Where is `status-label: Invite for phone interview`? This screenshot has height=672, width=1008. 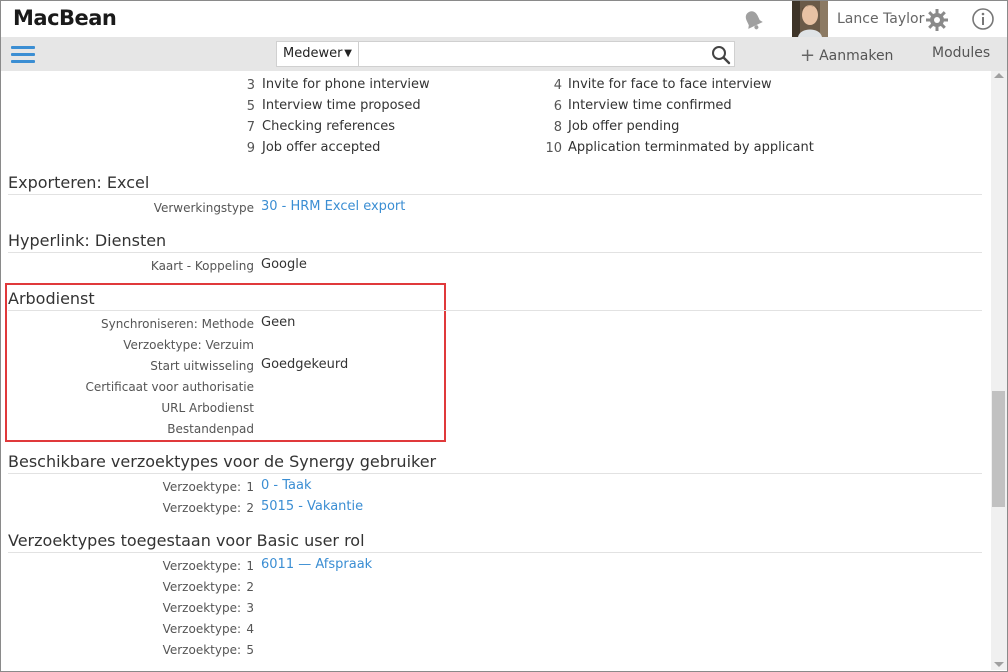
status-label: Invite for phone interview is located at coordinates (346, 84).